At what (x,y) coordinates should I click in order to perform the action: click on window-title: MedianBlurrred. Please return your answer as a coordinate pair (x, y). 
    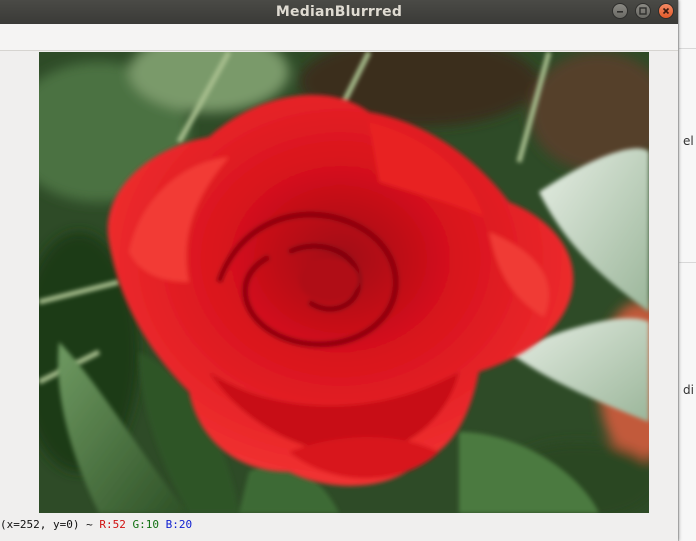
    Looking at the image, I should click on (339, 12).